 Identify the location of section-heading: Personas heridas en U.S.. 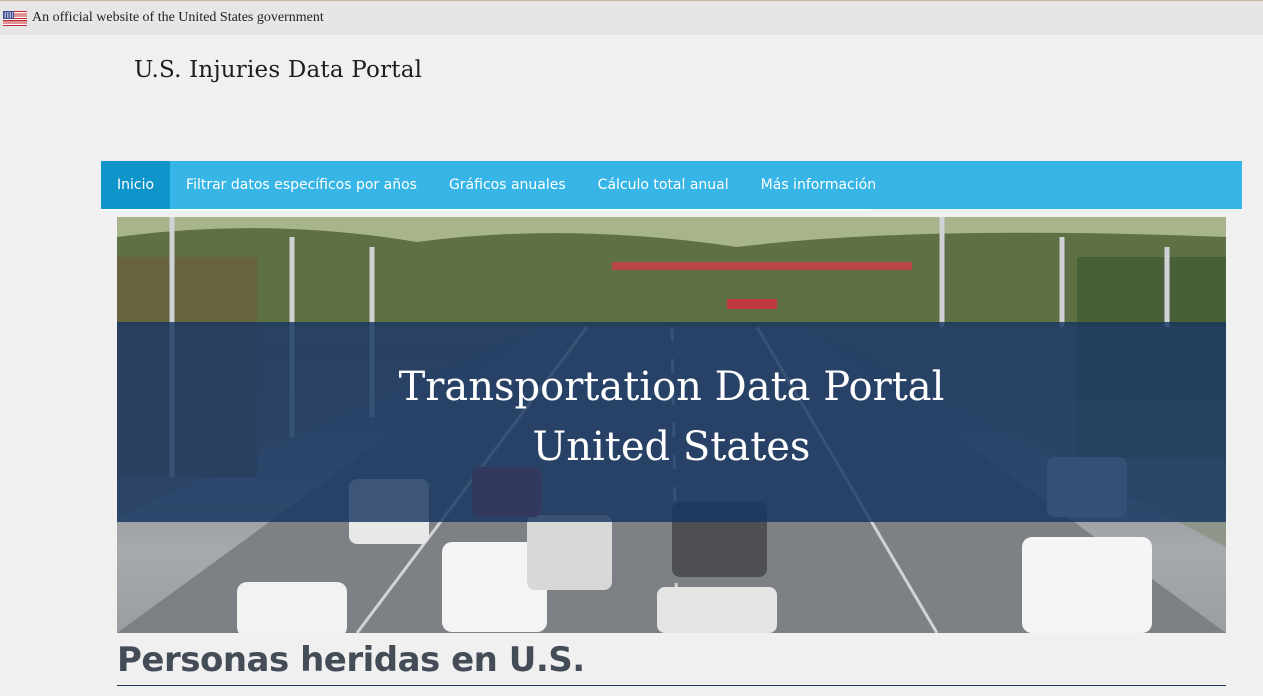
(351, 660).